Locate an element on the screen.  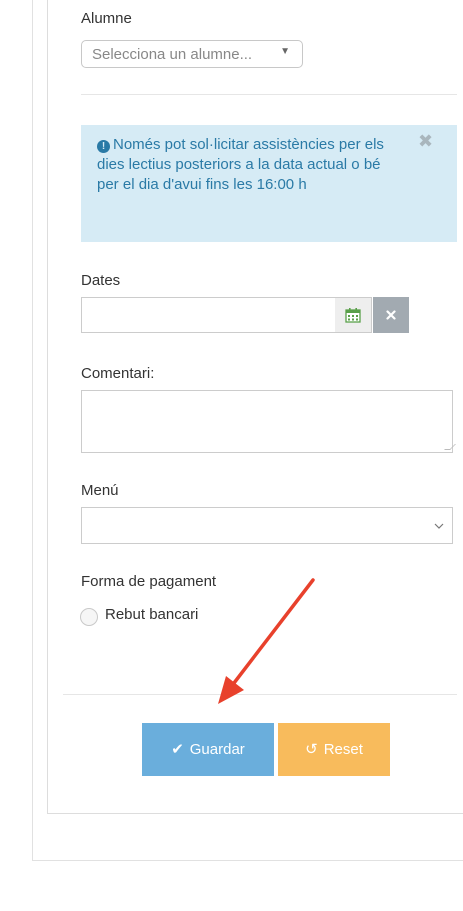
reset-button: ↺ Reset is located at coordinates (334, 749).